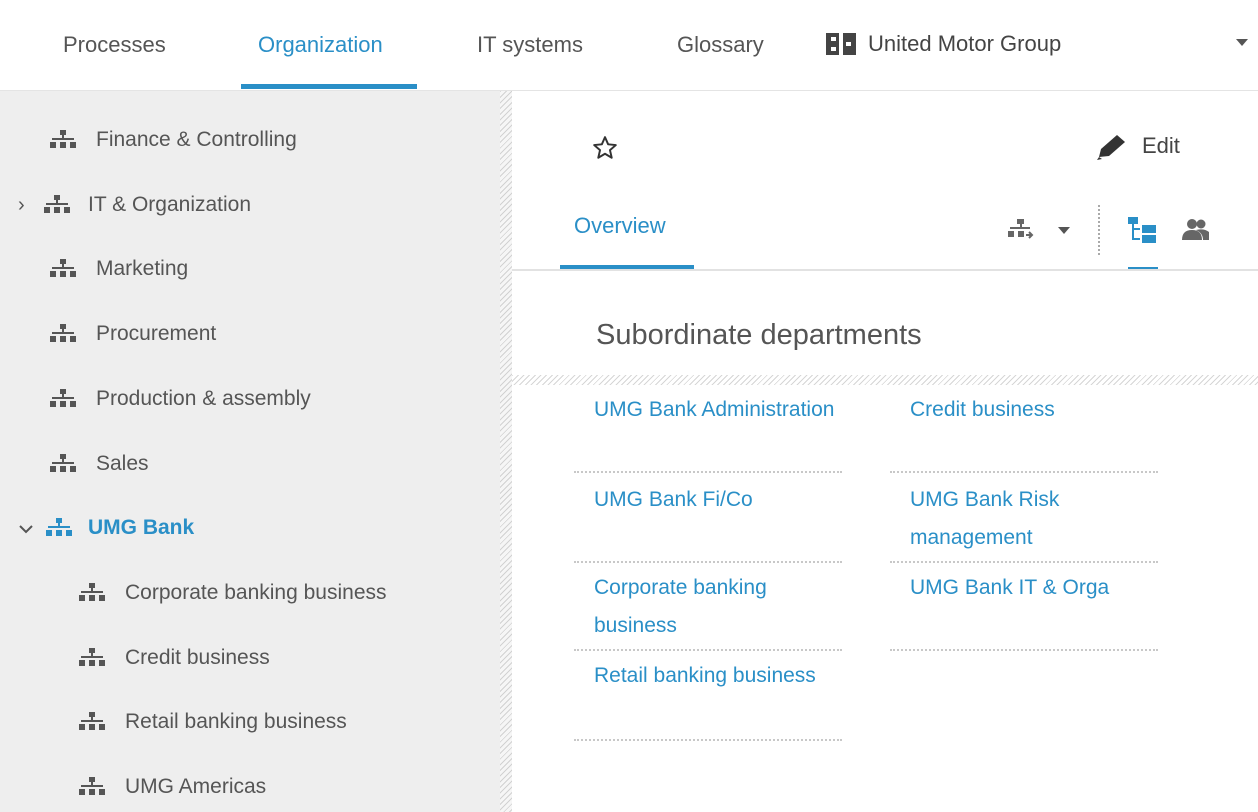 The height and width of the screenshot is (812, 1258). I want to click on tabs-divider, so click(885, 270).